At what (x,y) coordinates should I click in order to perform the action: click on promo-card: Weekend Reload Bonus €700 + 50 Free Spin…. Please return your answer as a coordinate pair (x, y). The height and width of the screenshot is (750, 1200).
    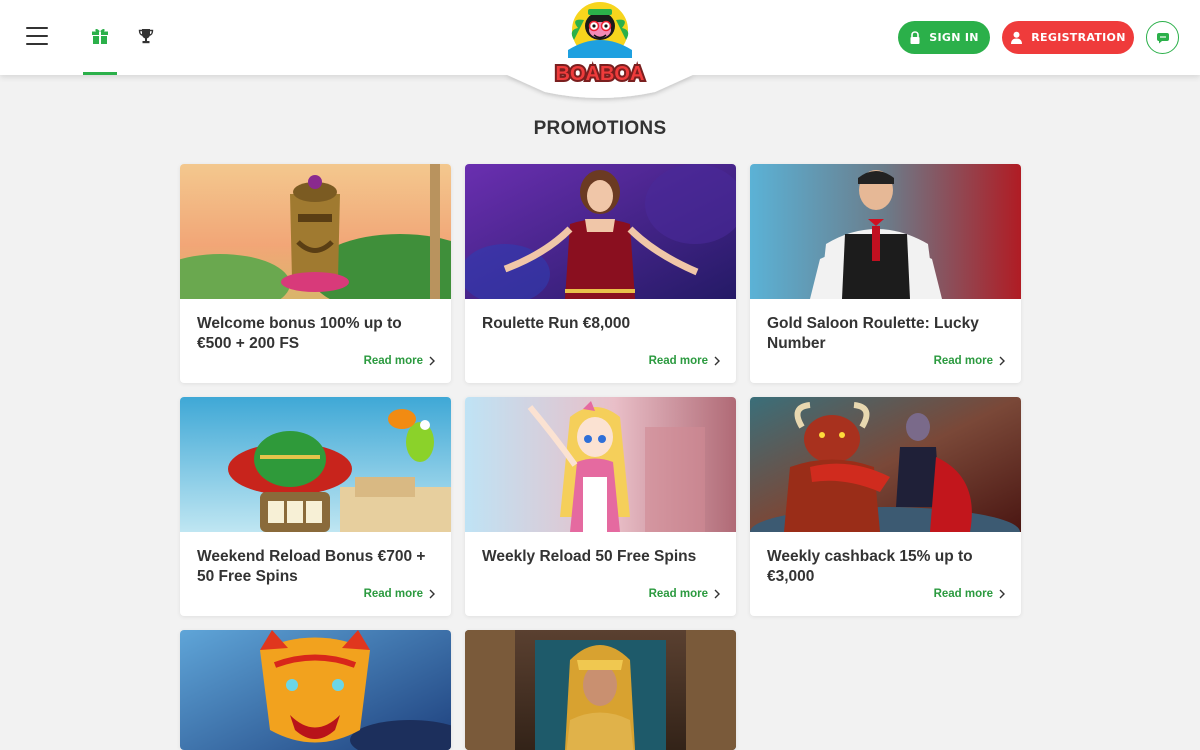
    Looking at the image, I should click on (315, 506).